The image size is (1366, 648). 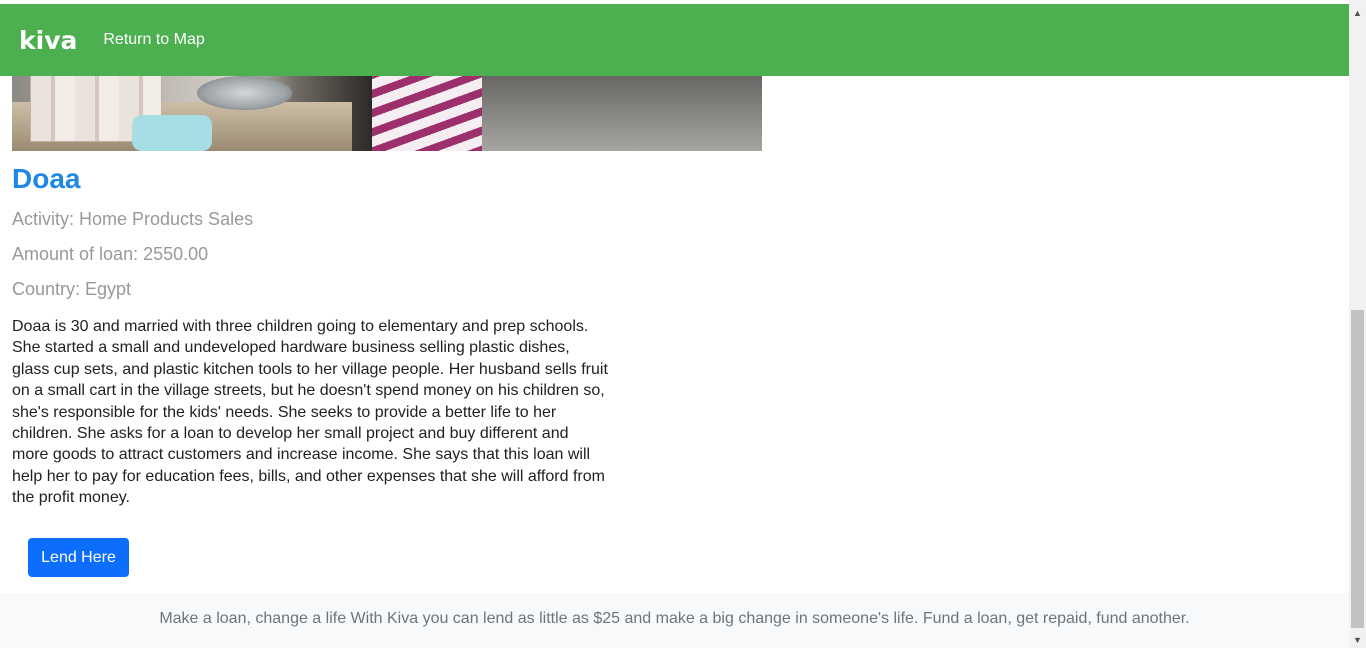 What do you see at coordinates (674, 40) in the screenshot?
I see `top-navbar: kiva Return to Map` at bounding box center [674, 40].